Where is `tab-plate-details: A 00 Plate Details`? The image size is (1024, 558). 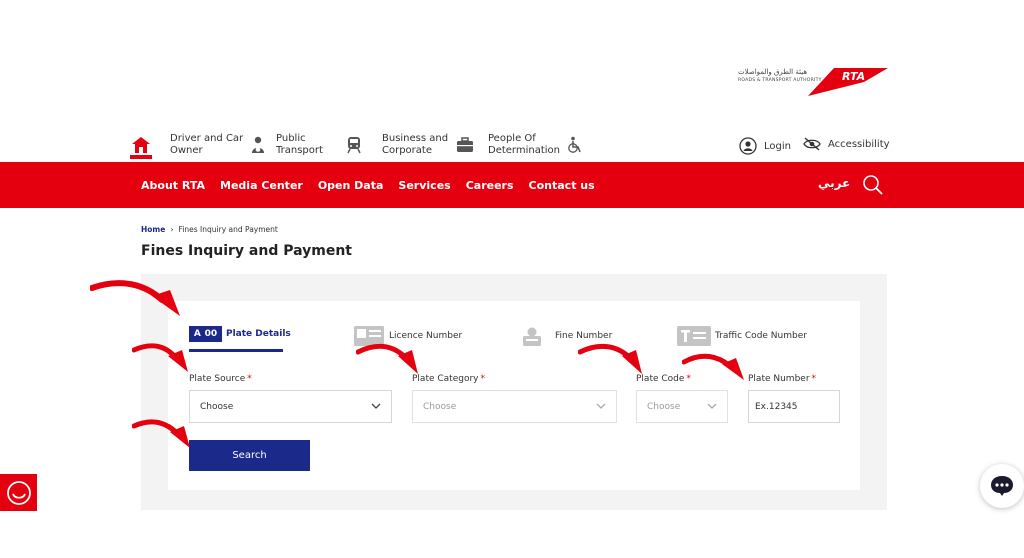 tab-plate-details: A 00 Plate Details is located at coordinates (240, 334).